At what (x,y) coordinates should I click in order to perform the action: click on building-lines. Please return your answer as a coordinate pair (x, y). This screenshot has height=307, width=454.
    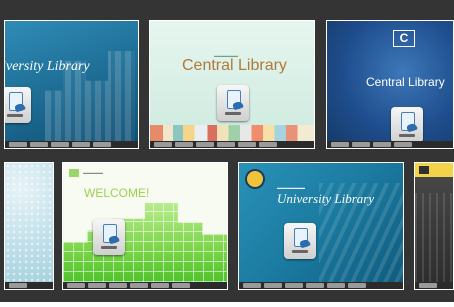
    Looking at the image, I should click on (434, 237).